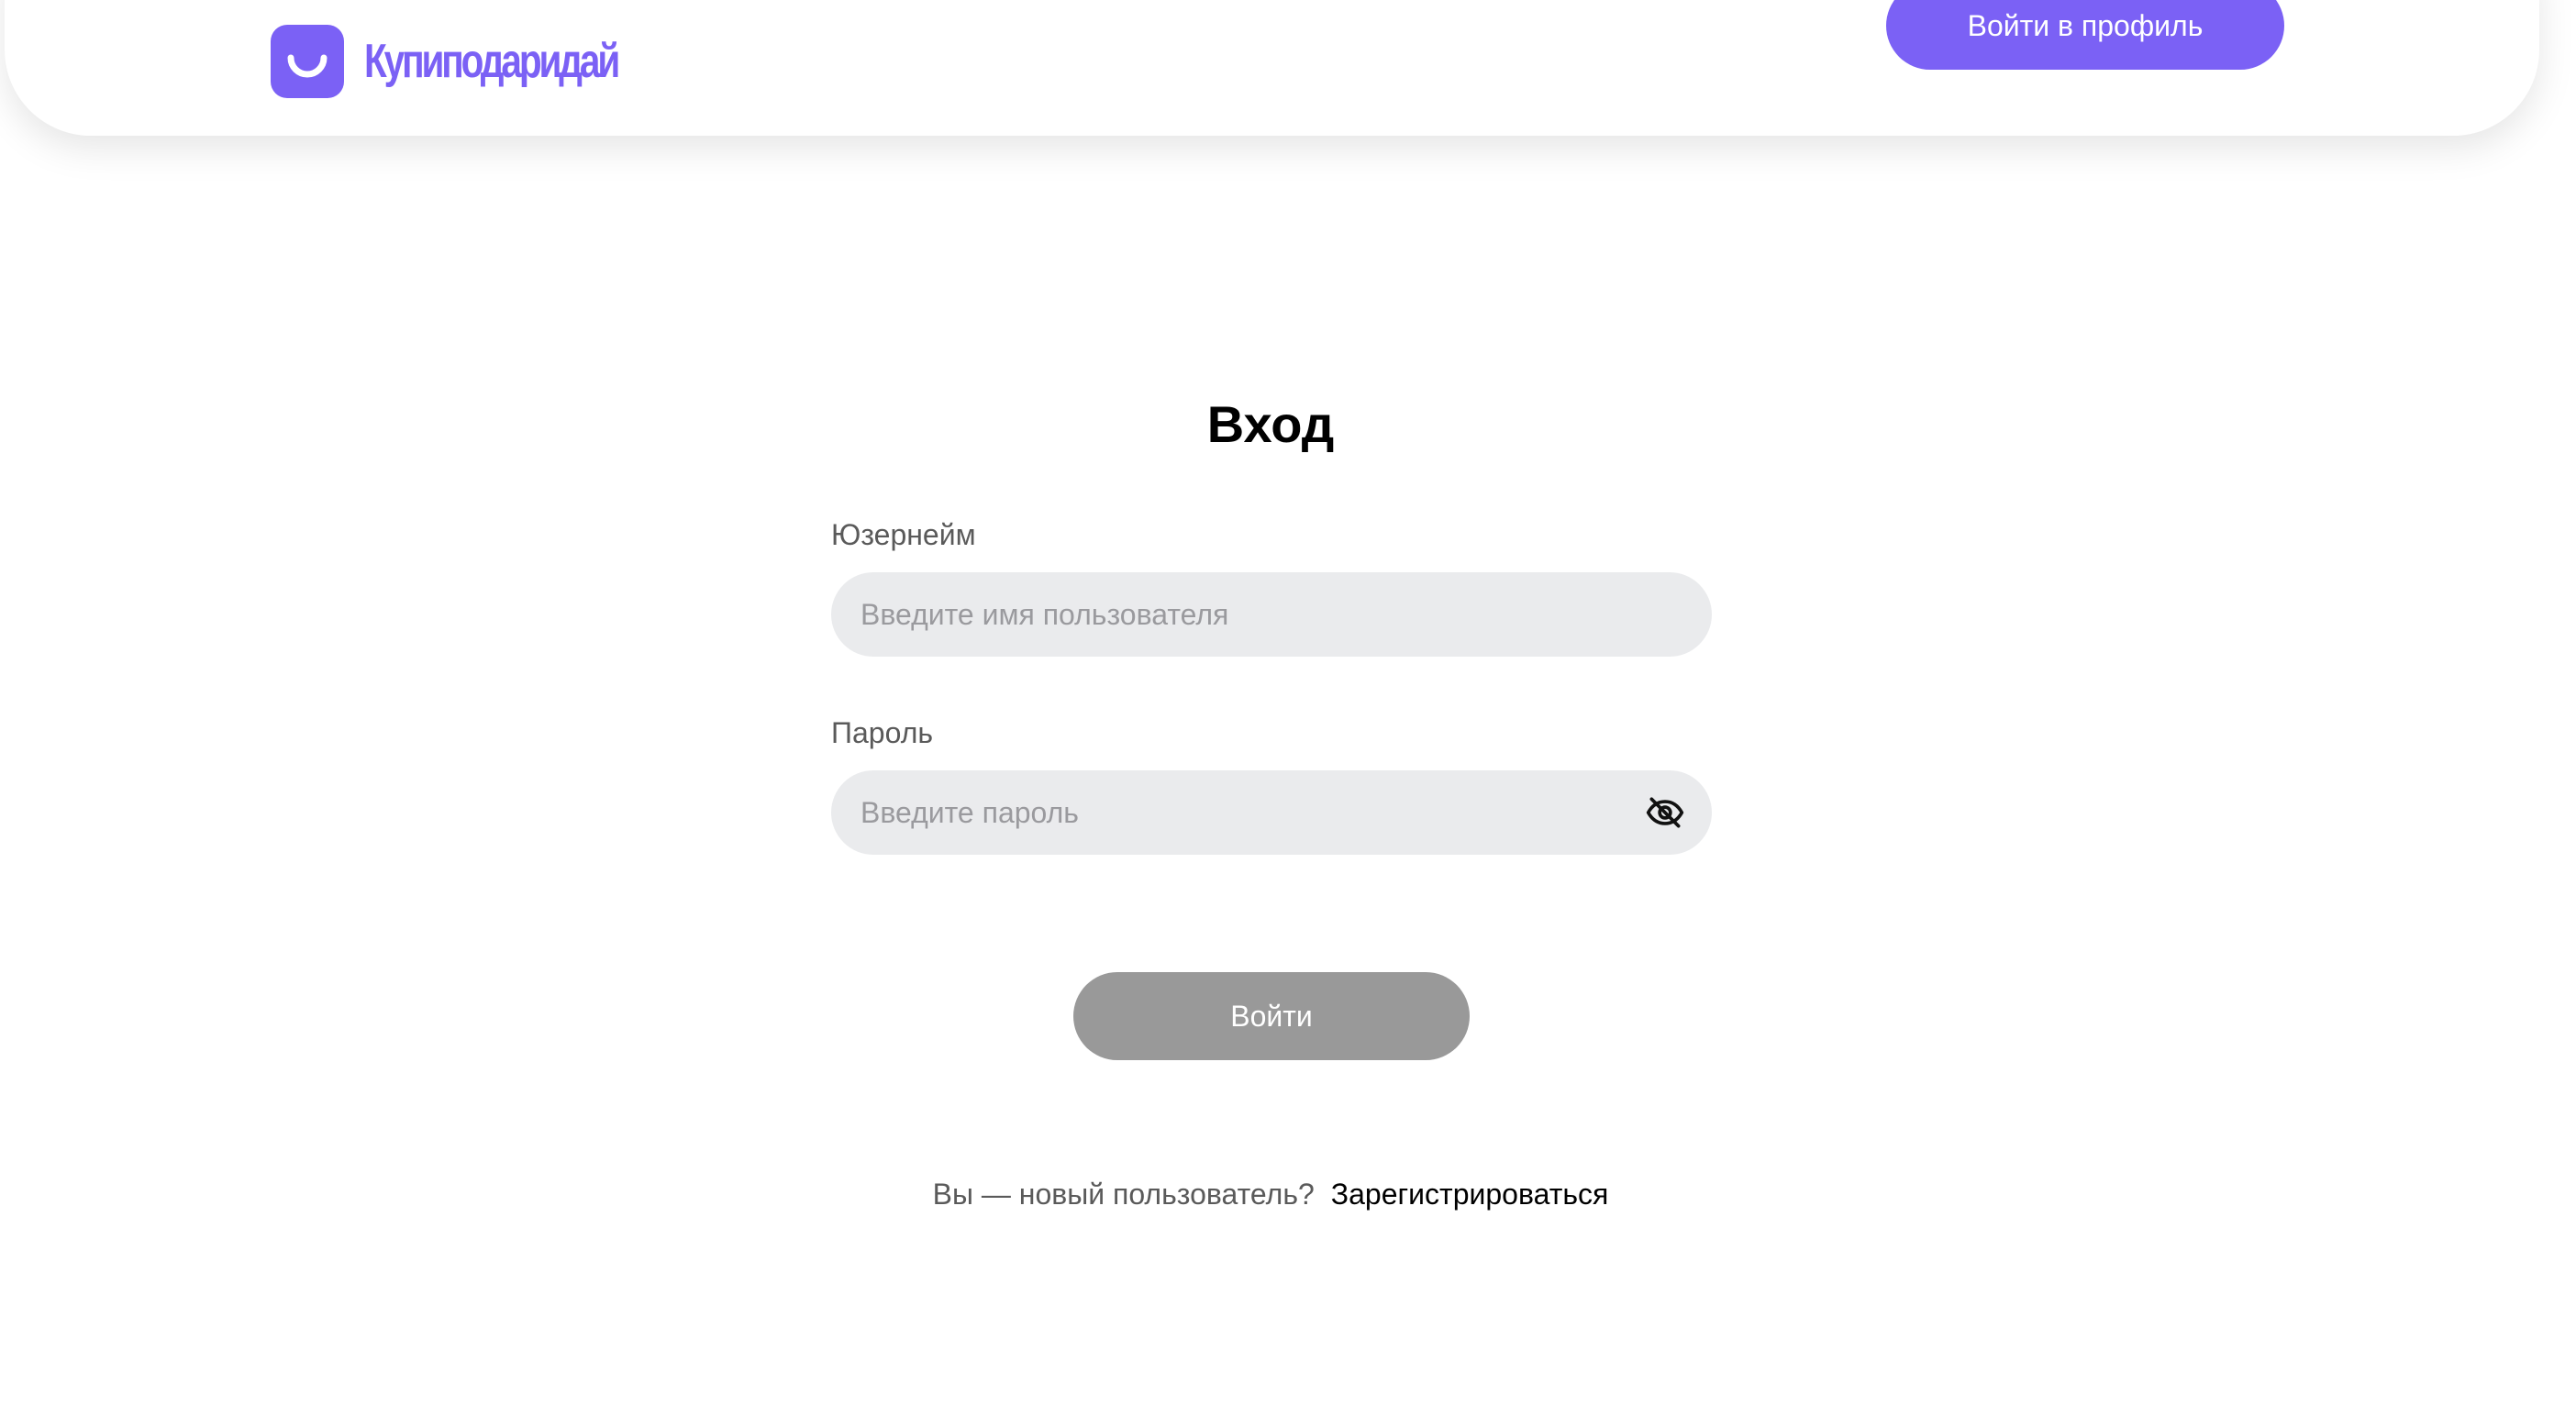  I want to click on username-input, so click(1271, 614).